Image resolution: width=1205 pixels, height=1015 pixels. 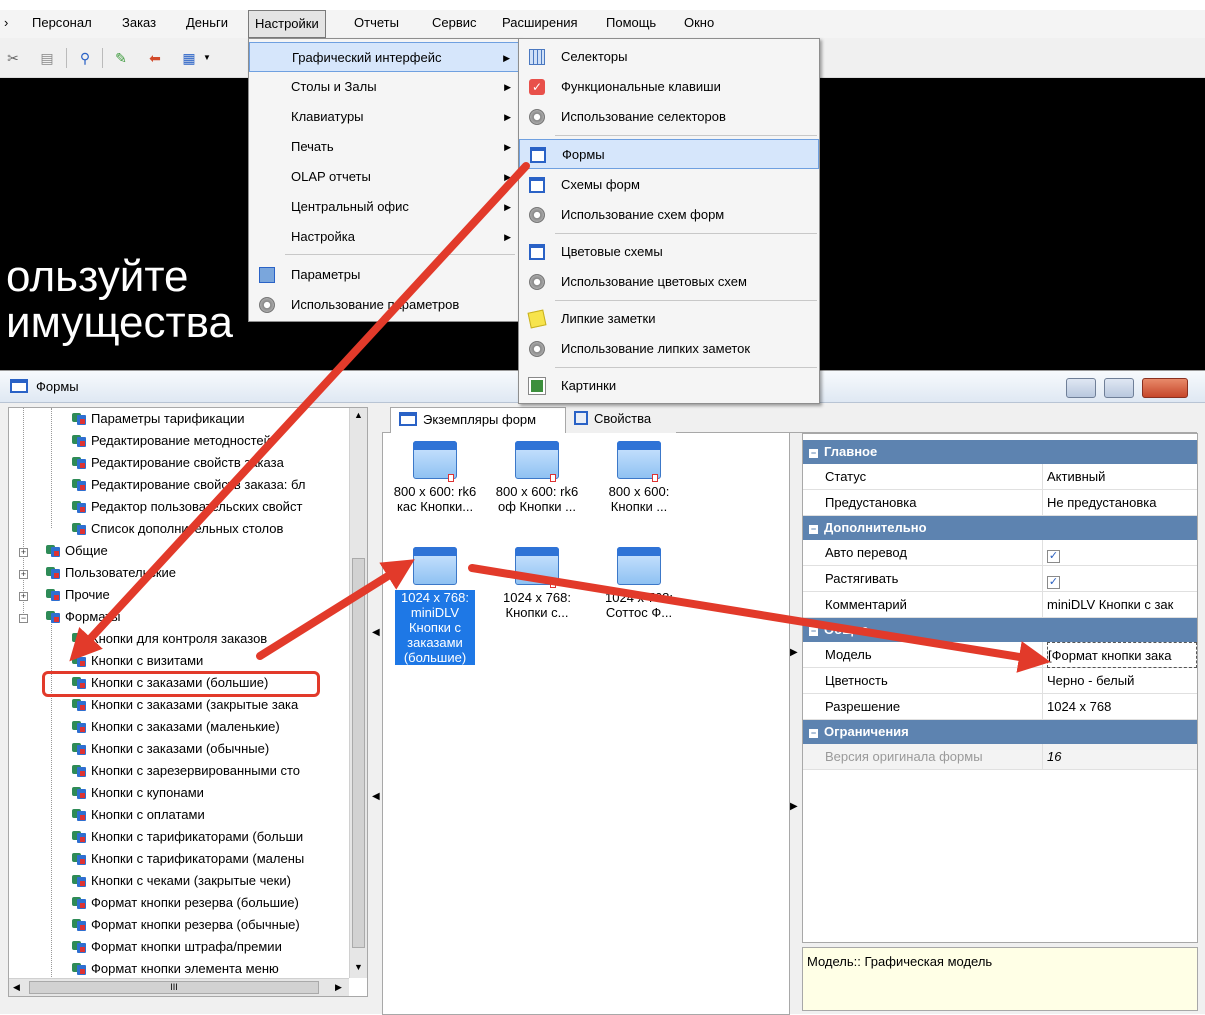 I want to click on menu-settings: Настройки, so click(x=287, y=24).